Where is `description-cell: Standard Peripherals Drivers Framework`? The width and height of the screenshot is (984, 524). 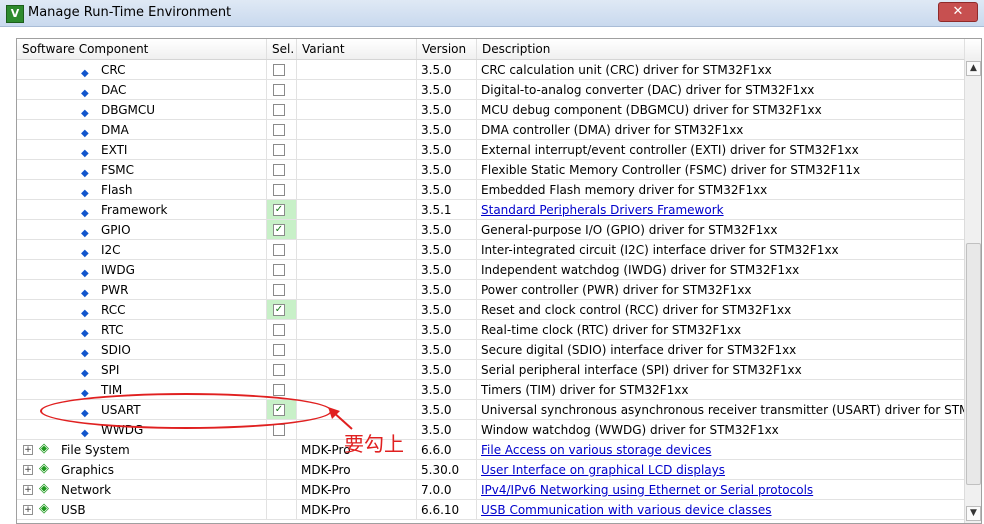 description-cell: Standard Peripherals Drivers Framework is located at coordinates (721, 210).